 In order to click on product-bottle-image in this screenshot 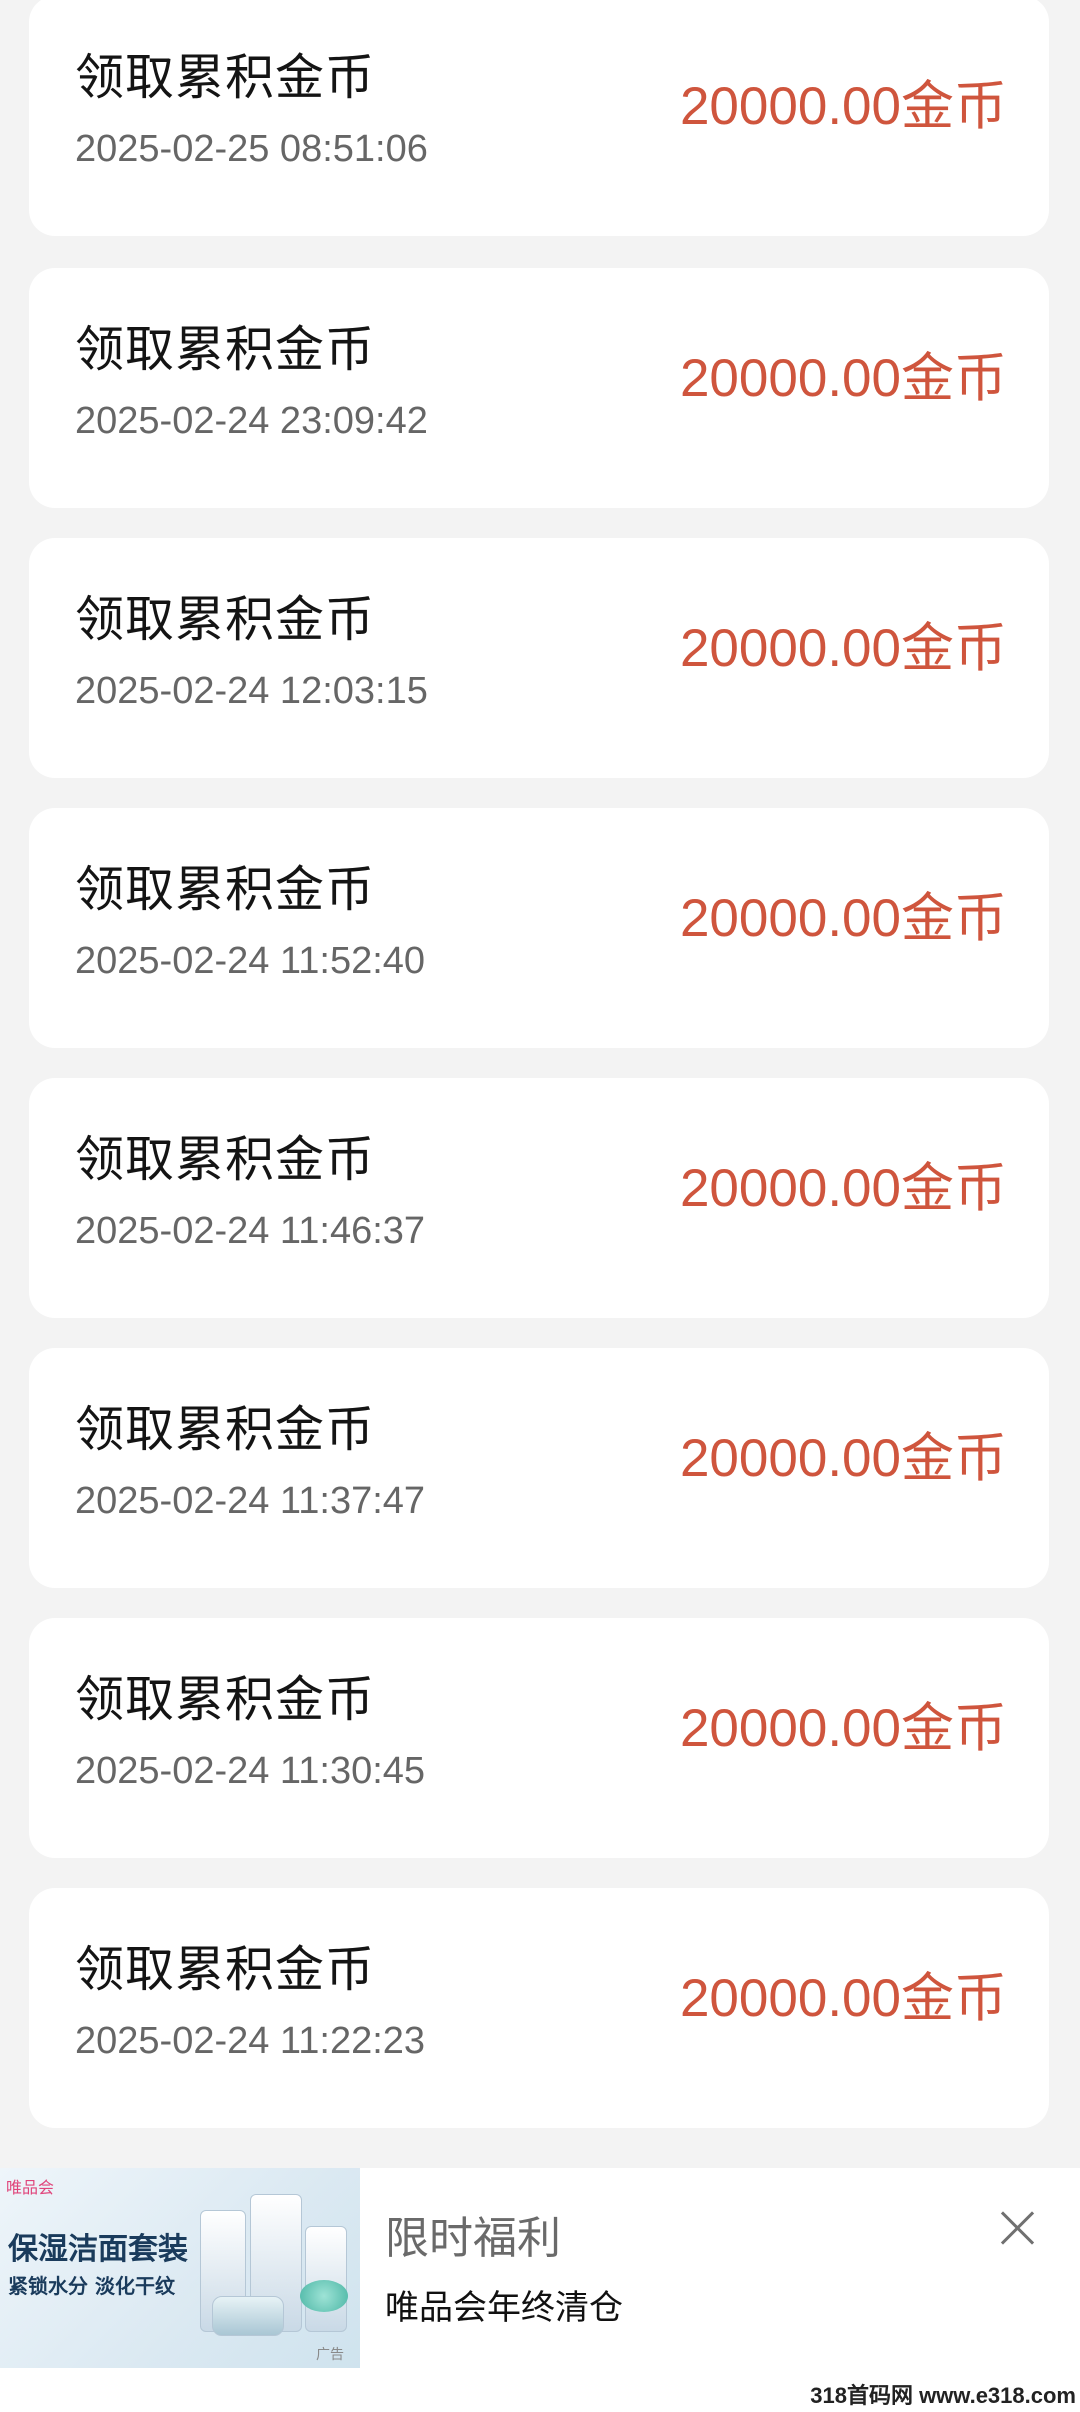, I will do `click(326, 2279)`.